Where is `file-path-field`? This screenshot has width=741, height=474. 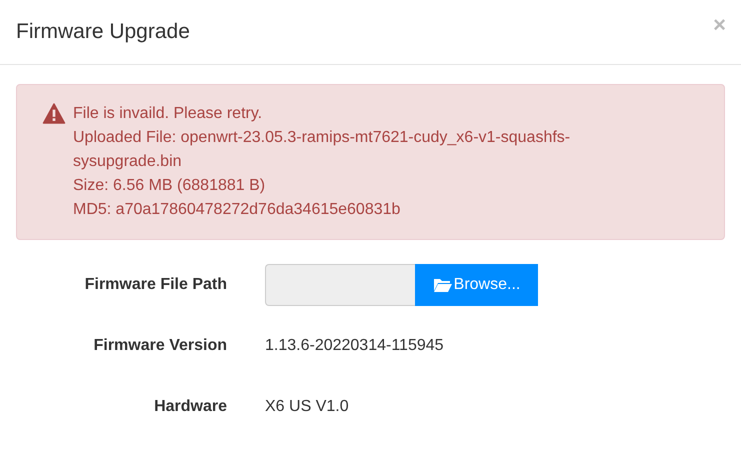
file-path-field is located at coordinates (340, 285).